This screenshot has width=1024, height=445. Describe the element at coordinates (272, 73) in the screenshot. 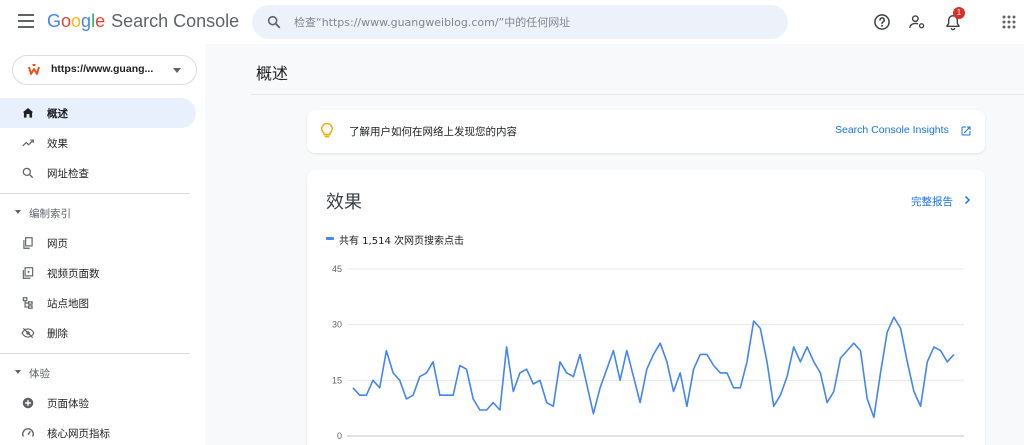

I see `page-title: 概述` at that location.